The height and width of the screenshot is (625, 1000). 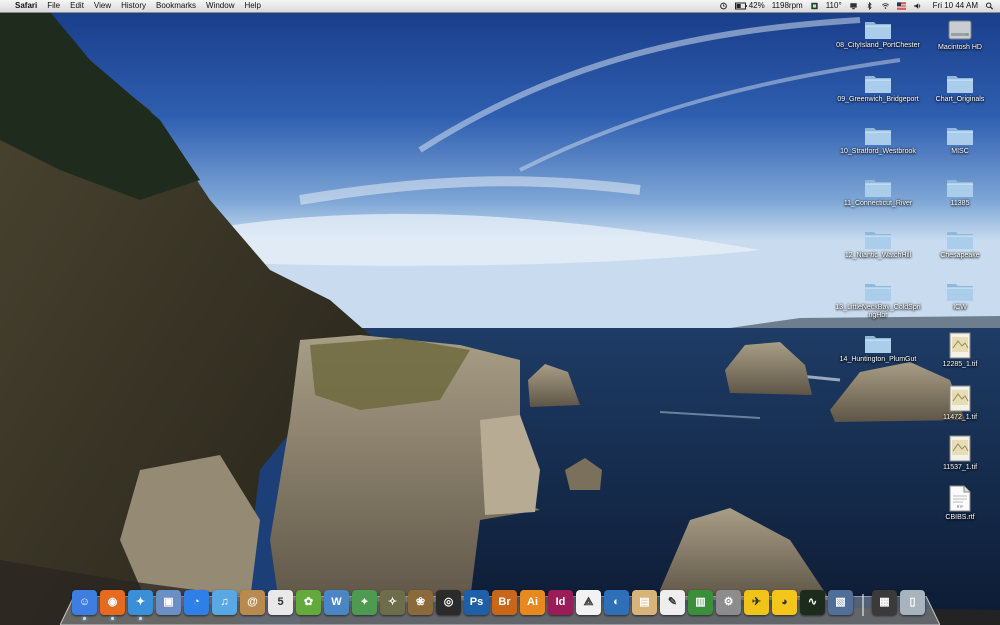 I want to click on dock-rubber-duck-icon: ◕, so click(x=784, y=602).